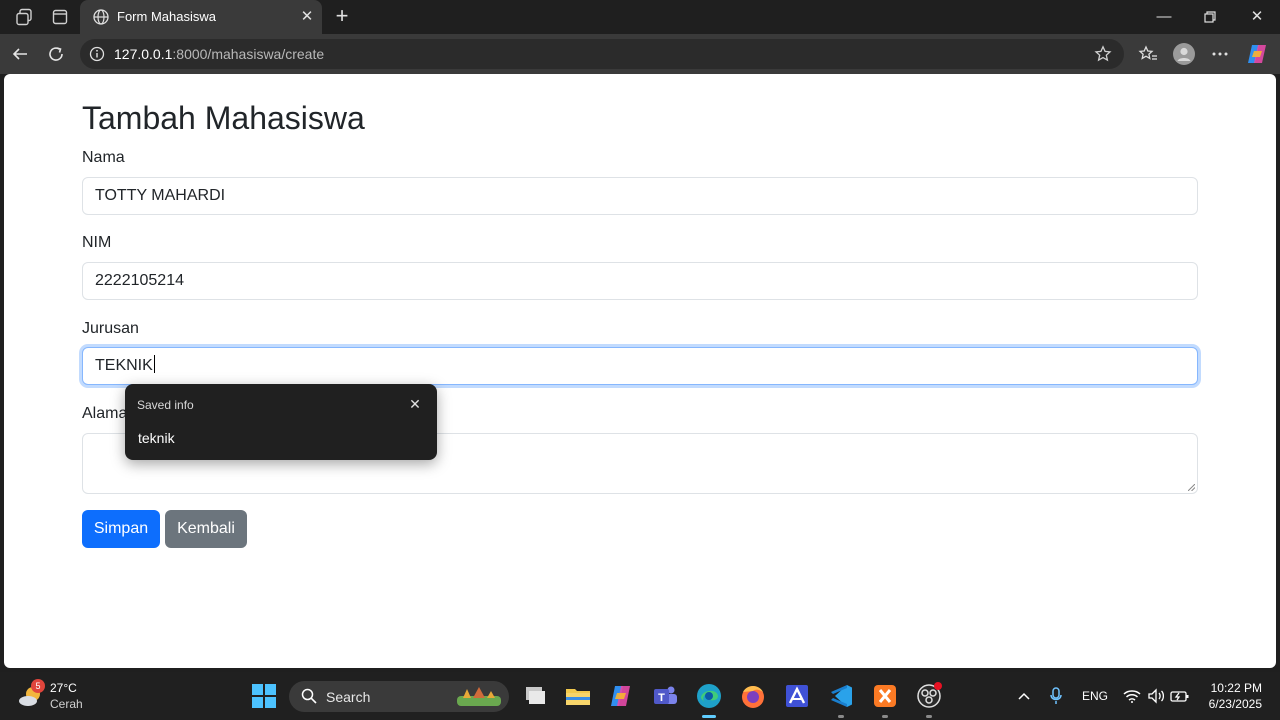  I want to click on teams-icon: T, so click(665, 696).